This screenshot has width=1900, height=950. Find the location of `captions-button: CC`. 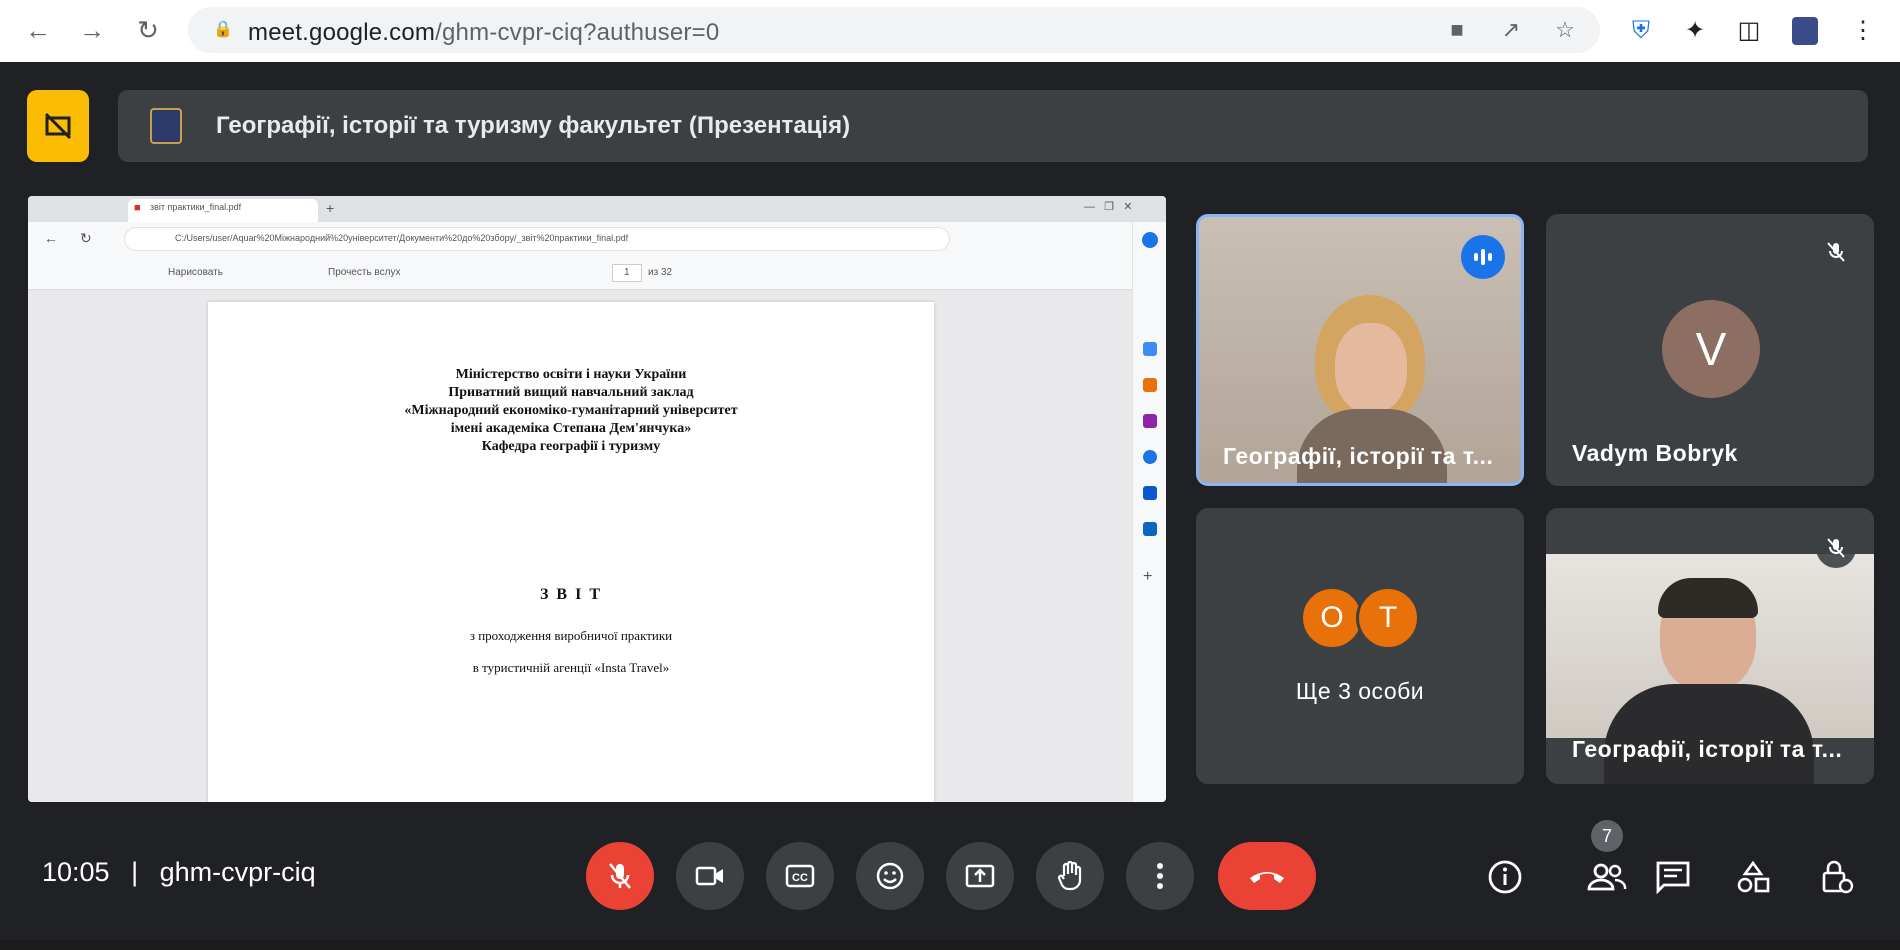

captions-button: CC is located at coordinates (800, 876).